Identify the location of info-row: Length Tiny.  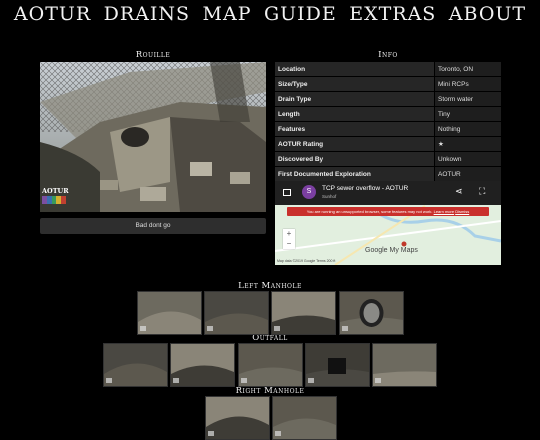
(388, 114).